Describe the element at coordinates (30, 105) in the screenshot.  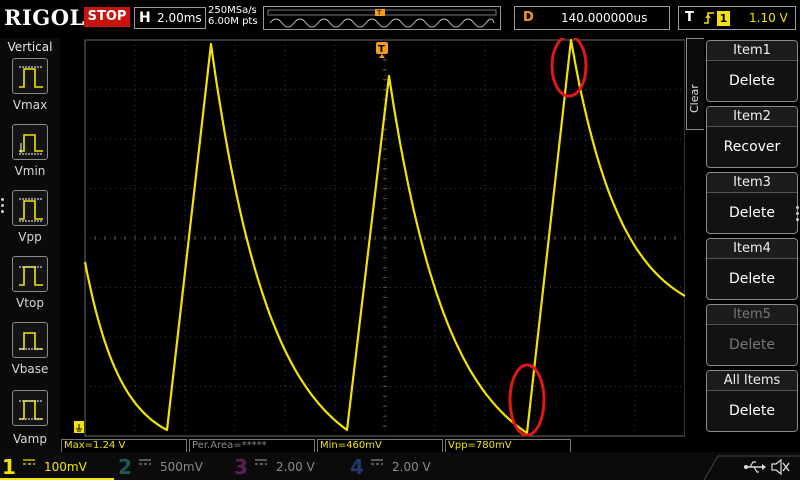
I see `vmax-label: Vmax` at that location.